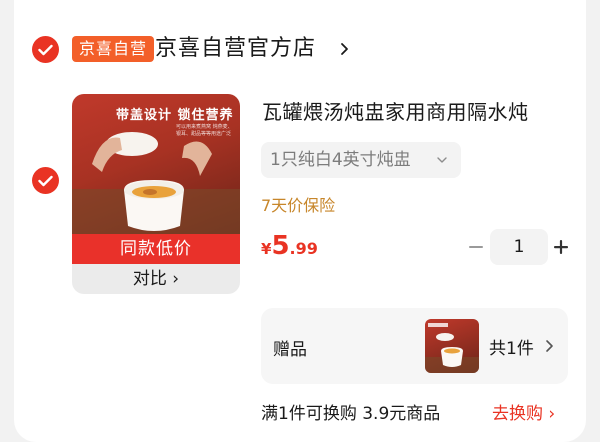 This screenshot has height=442, width=600. What do you see at coordinates (412, 110) in the screenshot?
I see `product-title: 瓦罐煨汤炖盅家用商用隔水炖` at bounding box center [412, 110].